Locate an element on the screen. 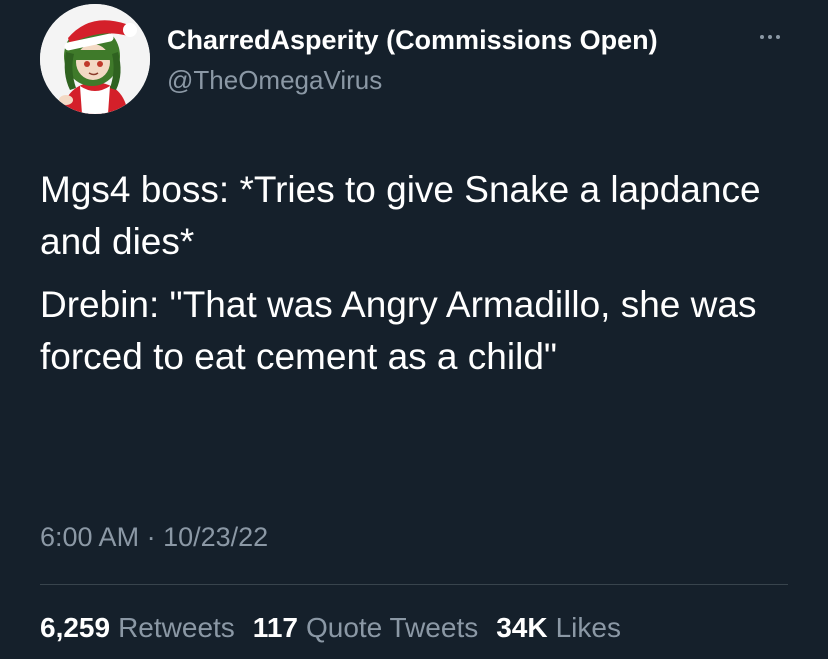  likes-label: Likes is located at coordinates (588, 627).